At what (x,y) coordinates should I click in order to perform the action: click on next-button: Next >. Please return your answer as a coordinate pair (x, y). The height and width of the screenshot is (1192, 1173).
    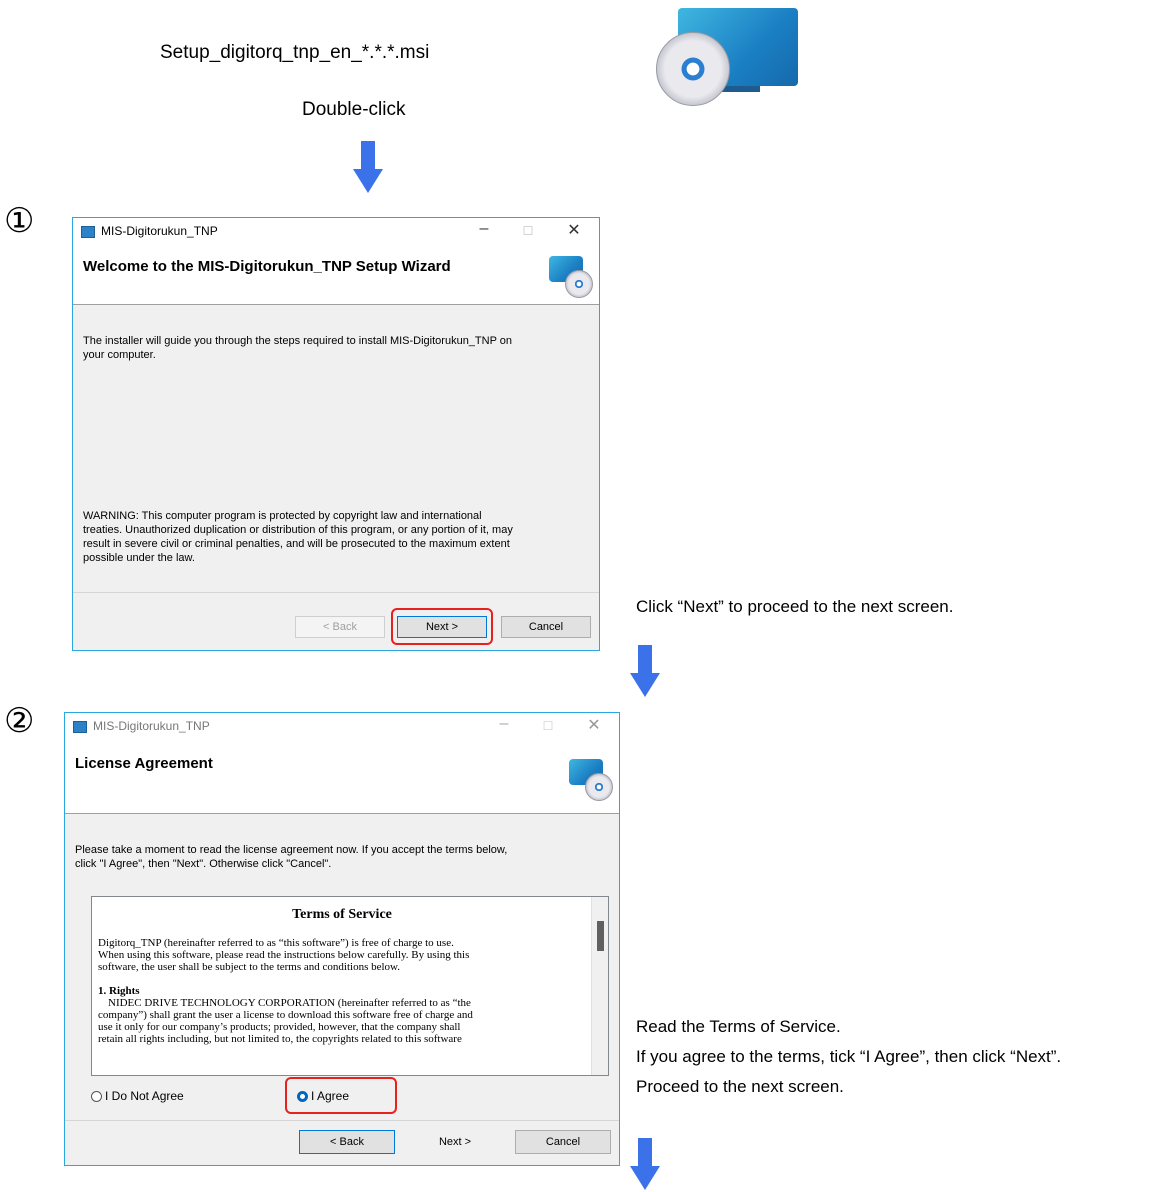
    Looking at the image, I should click on (455, 1142).